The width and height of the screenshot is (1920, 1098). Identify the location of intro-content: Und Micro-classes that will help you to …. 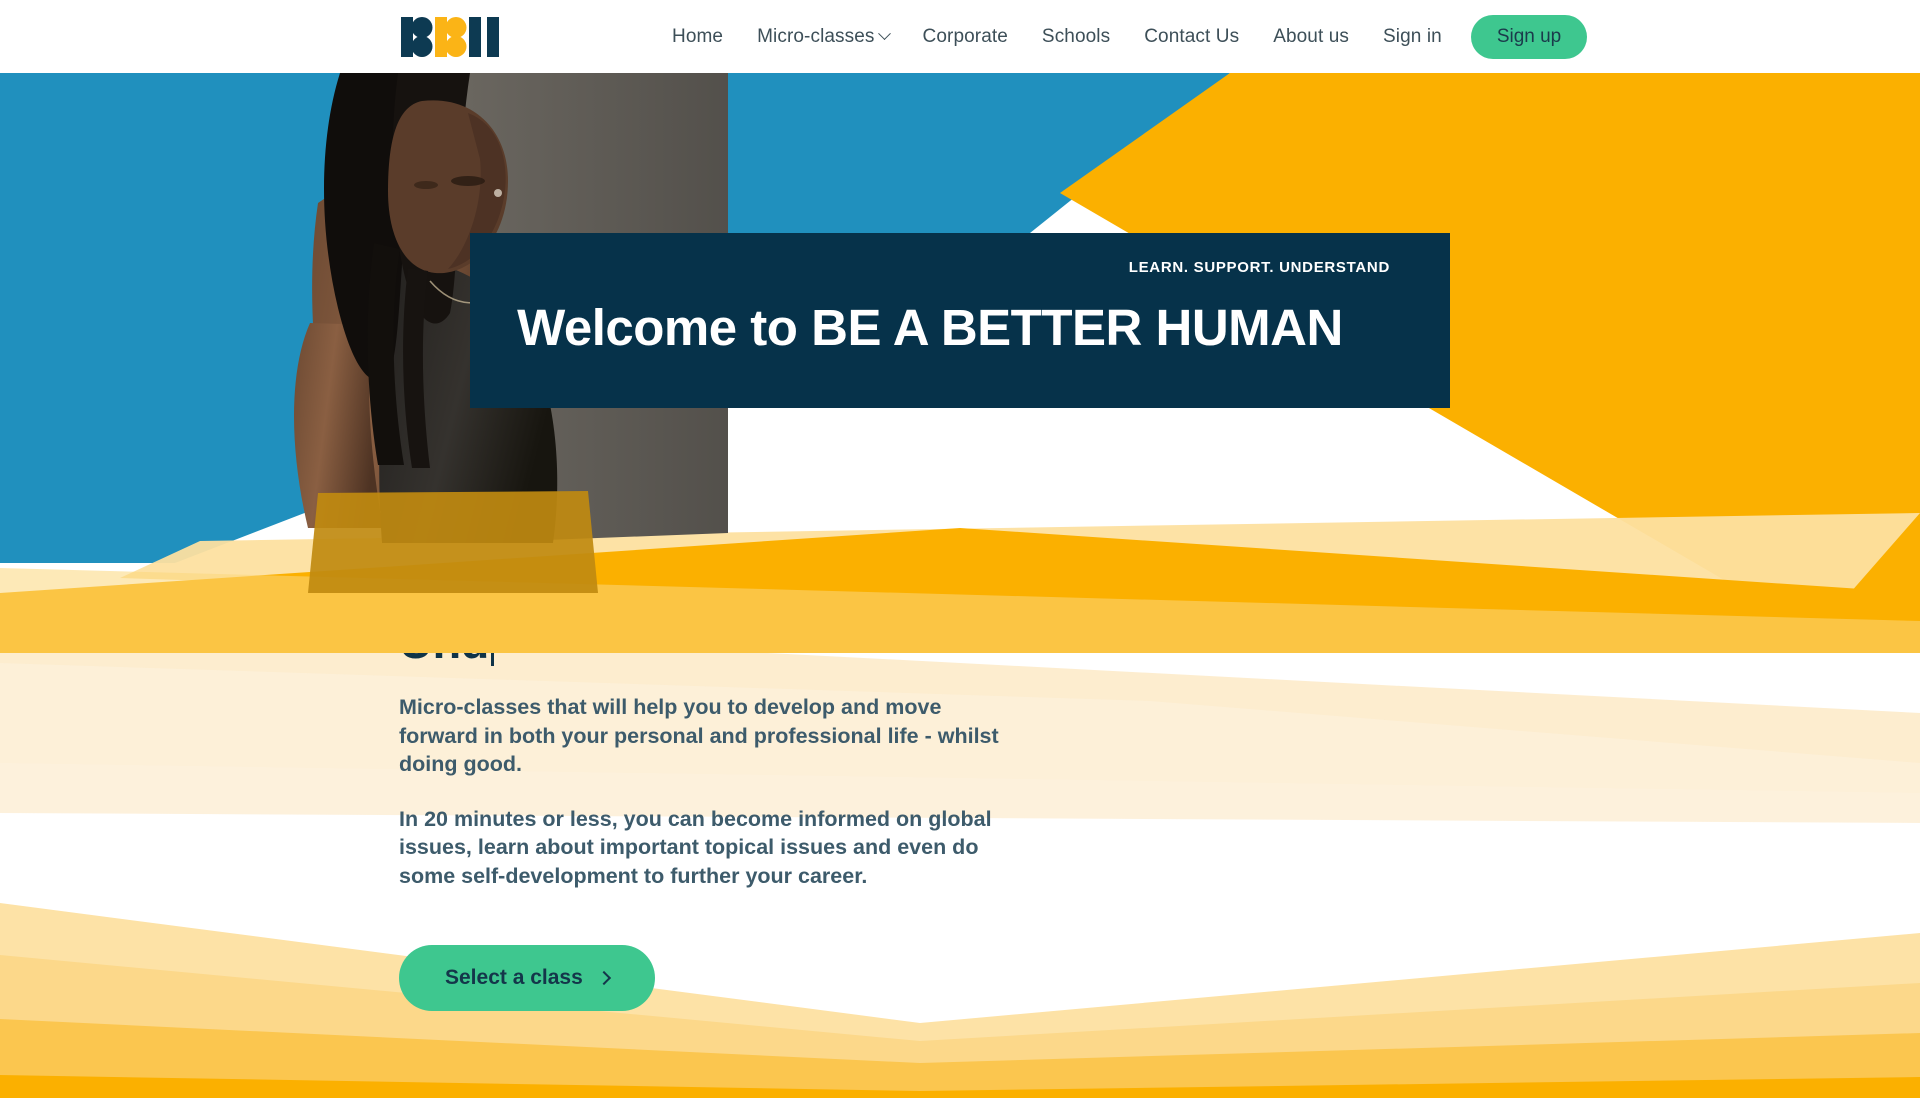
(749, 832).